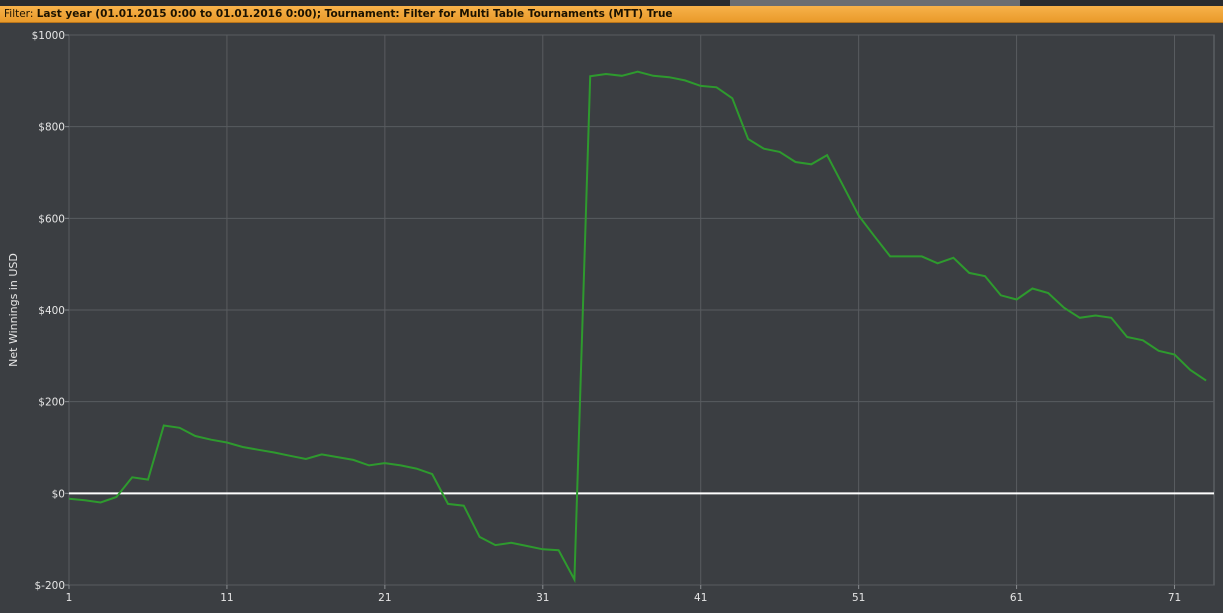 Image resolution: width=1223 pixels, height=613 pixels. What do you see at coordinates (51, 403) in the screenshot?
I see `y-tick-label: $200` at bounding box center [51, 403].